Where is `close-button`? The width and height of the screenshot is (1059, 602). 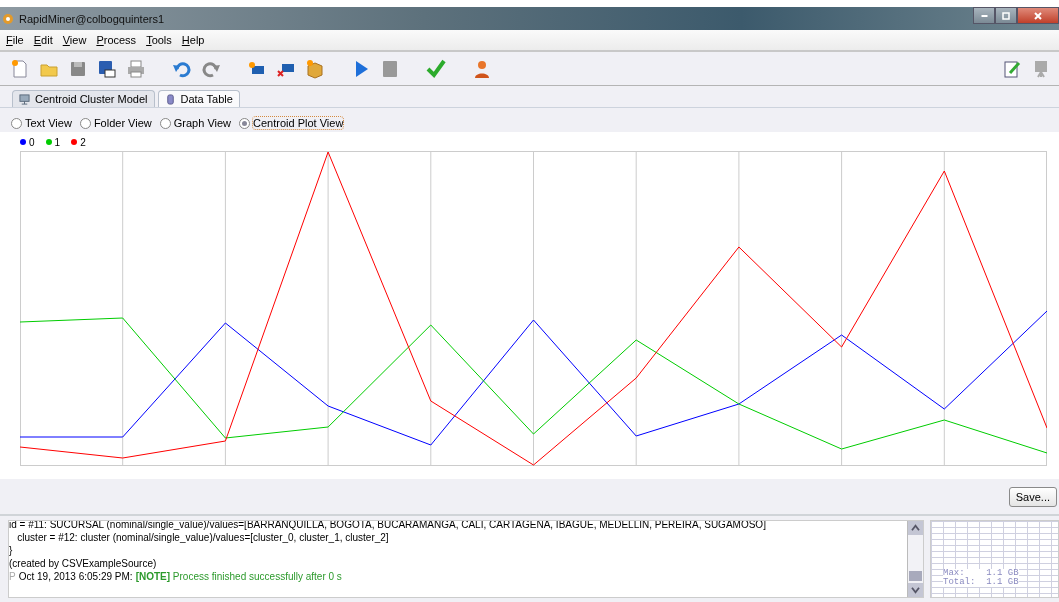
close-button is located at coordinates (1038, 15).